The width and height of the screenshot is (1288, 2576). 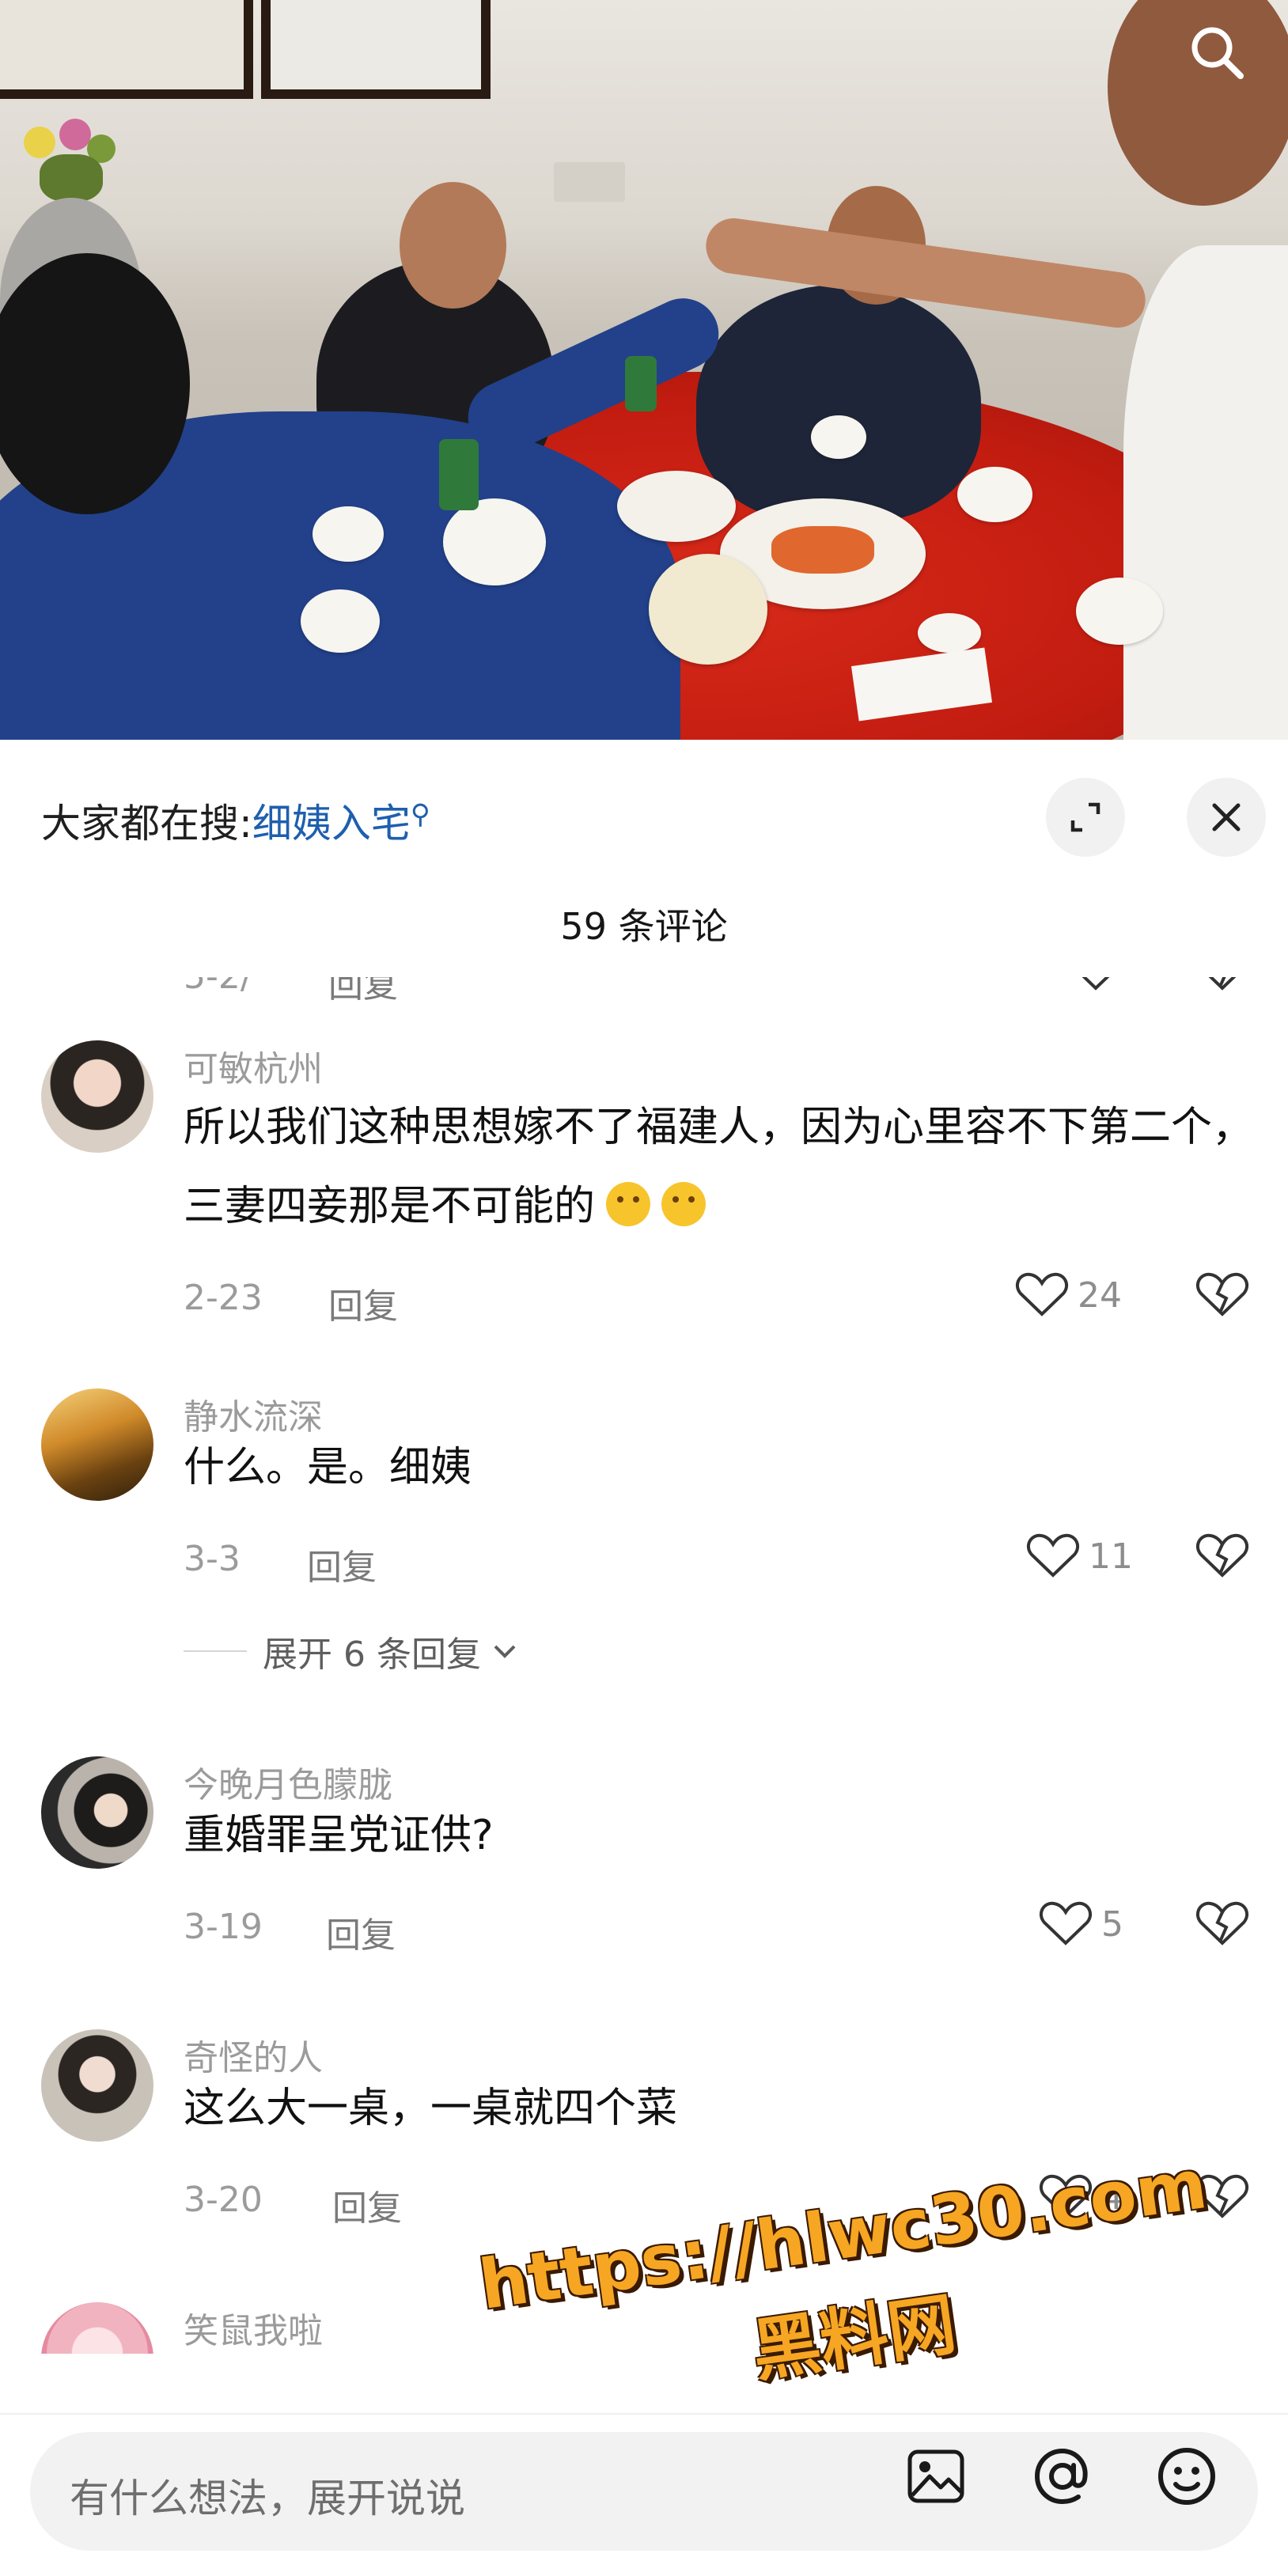 I want to click on comment-input-bar: 有什么想法，展开说说, so click(x=644, y=2494).